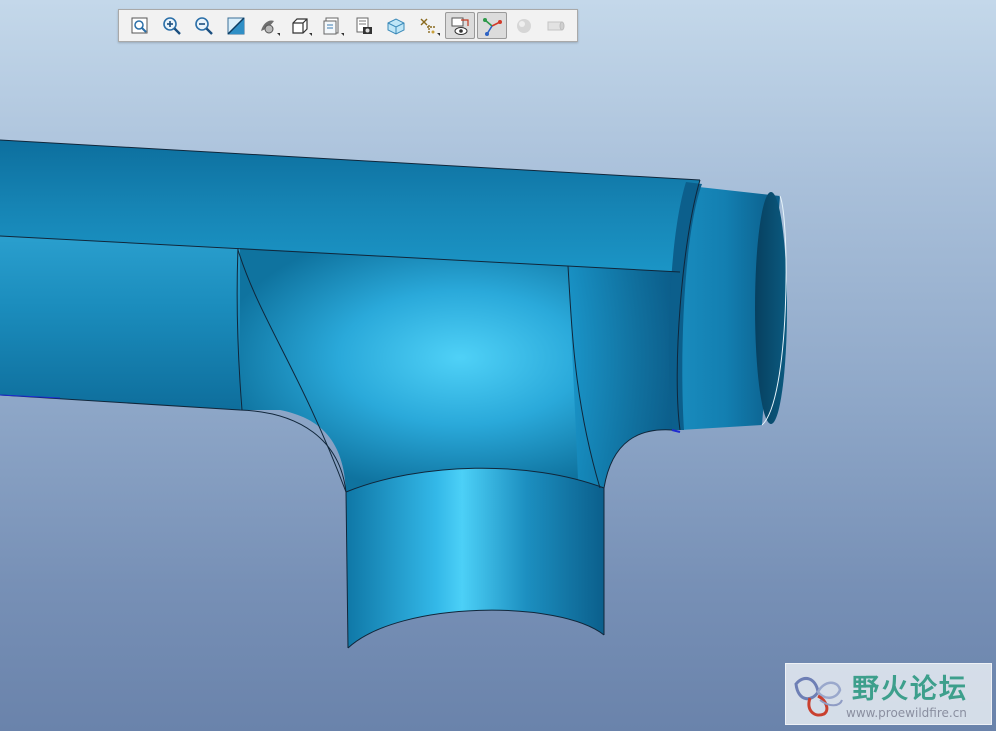  I want to click on section-button, so click(556, 25).